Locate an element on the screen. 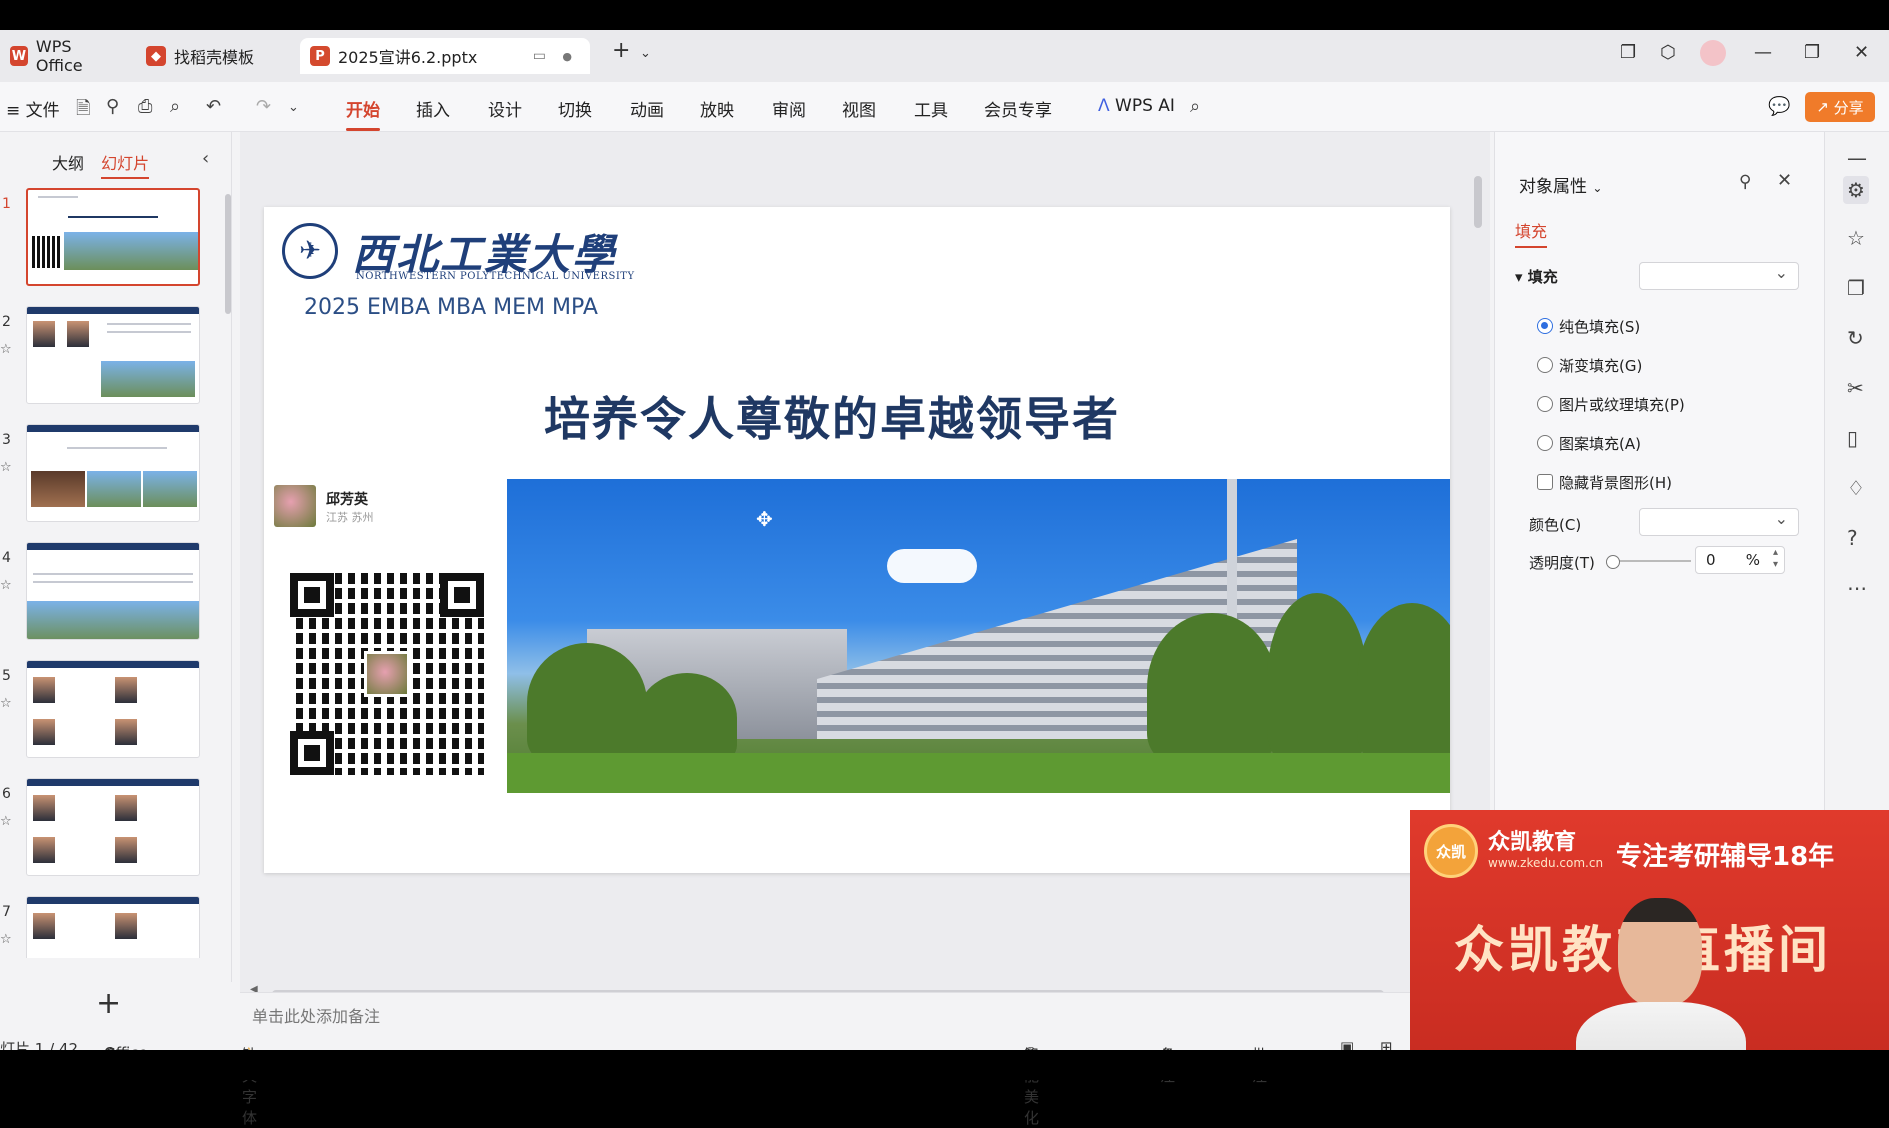 This screenshot has height=1128, width=1889. tab-review: 审阅 is located at coordinates (789, 108).